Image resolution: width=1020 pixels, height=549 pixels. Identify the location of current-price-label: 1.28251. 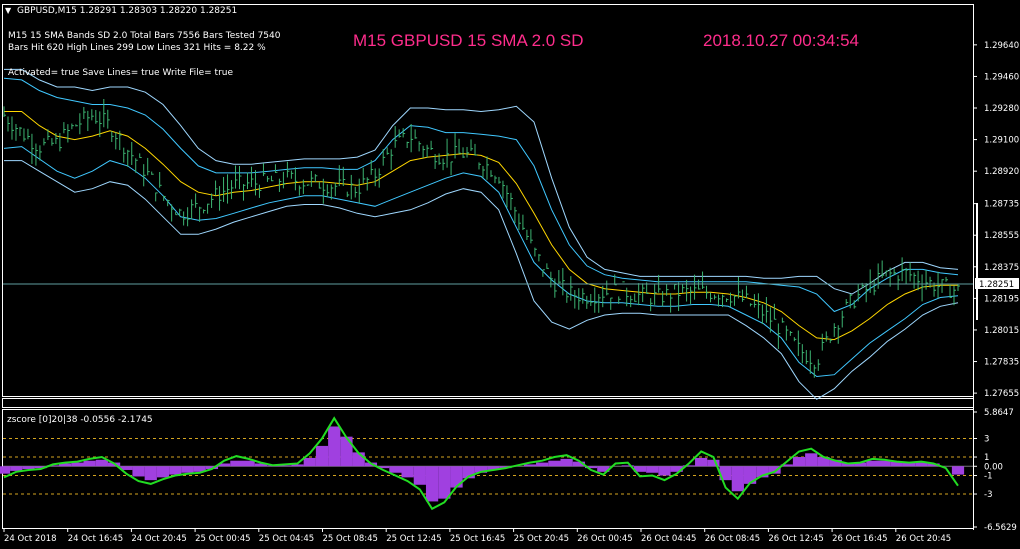
(996, 285).